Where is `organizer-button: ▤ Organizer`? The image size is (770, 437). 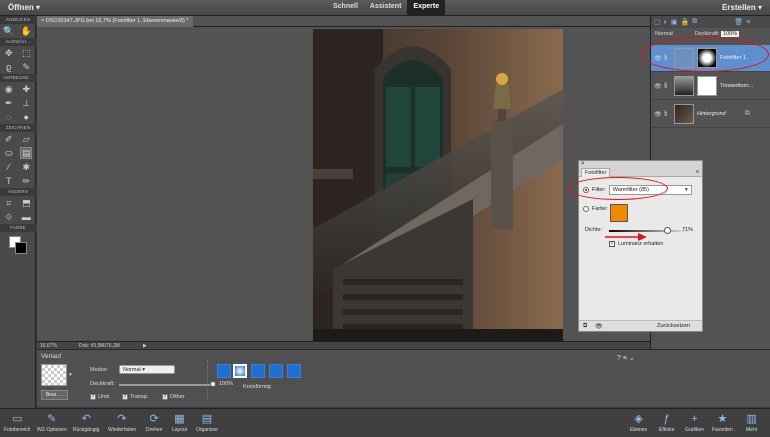 organizer-button: ▤ Organizer is located at coordinates (207, 422).